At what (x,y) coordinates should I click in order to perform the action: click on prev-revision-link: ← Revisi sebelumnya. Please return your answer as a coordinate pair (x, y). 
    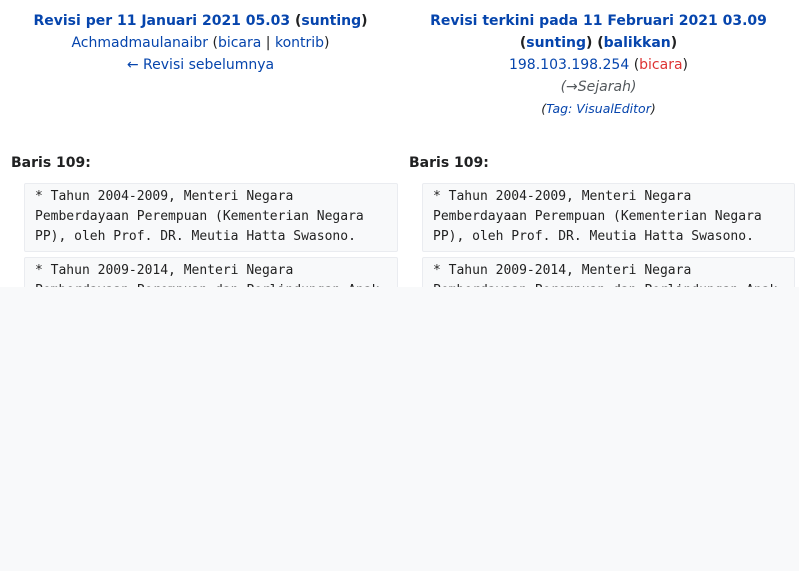
    Looking at the image, I should click on (200, 65).